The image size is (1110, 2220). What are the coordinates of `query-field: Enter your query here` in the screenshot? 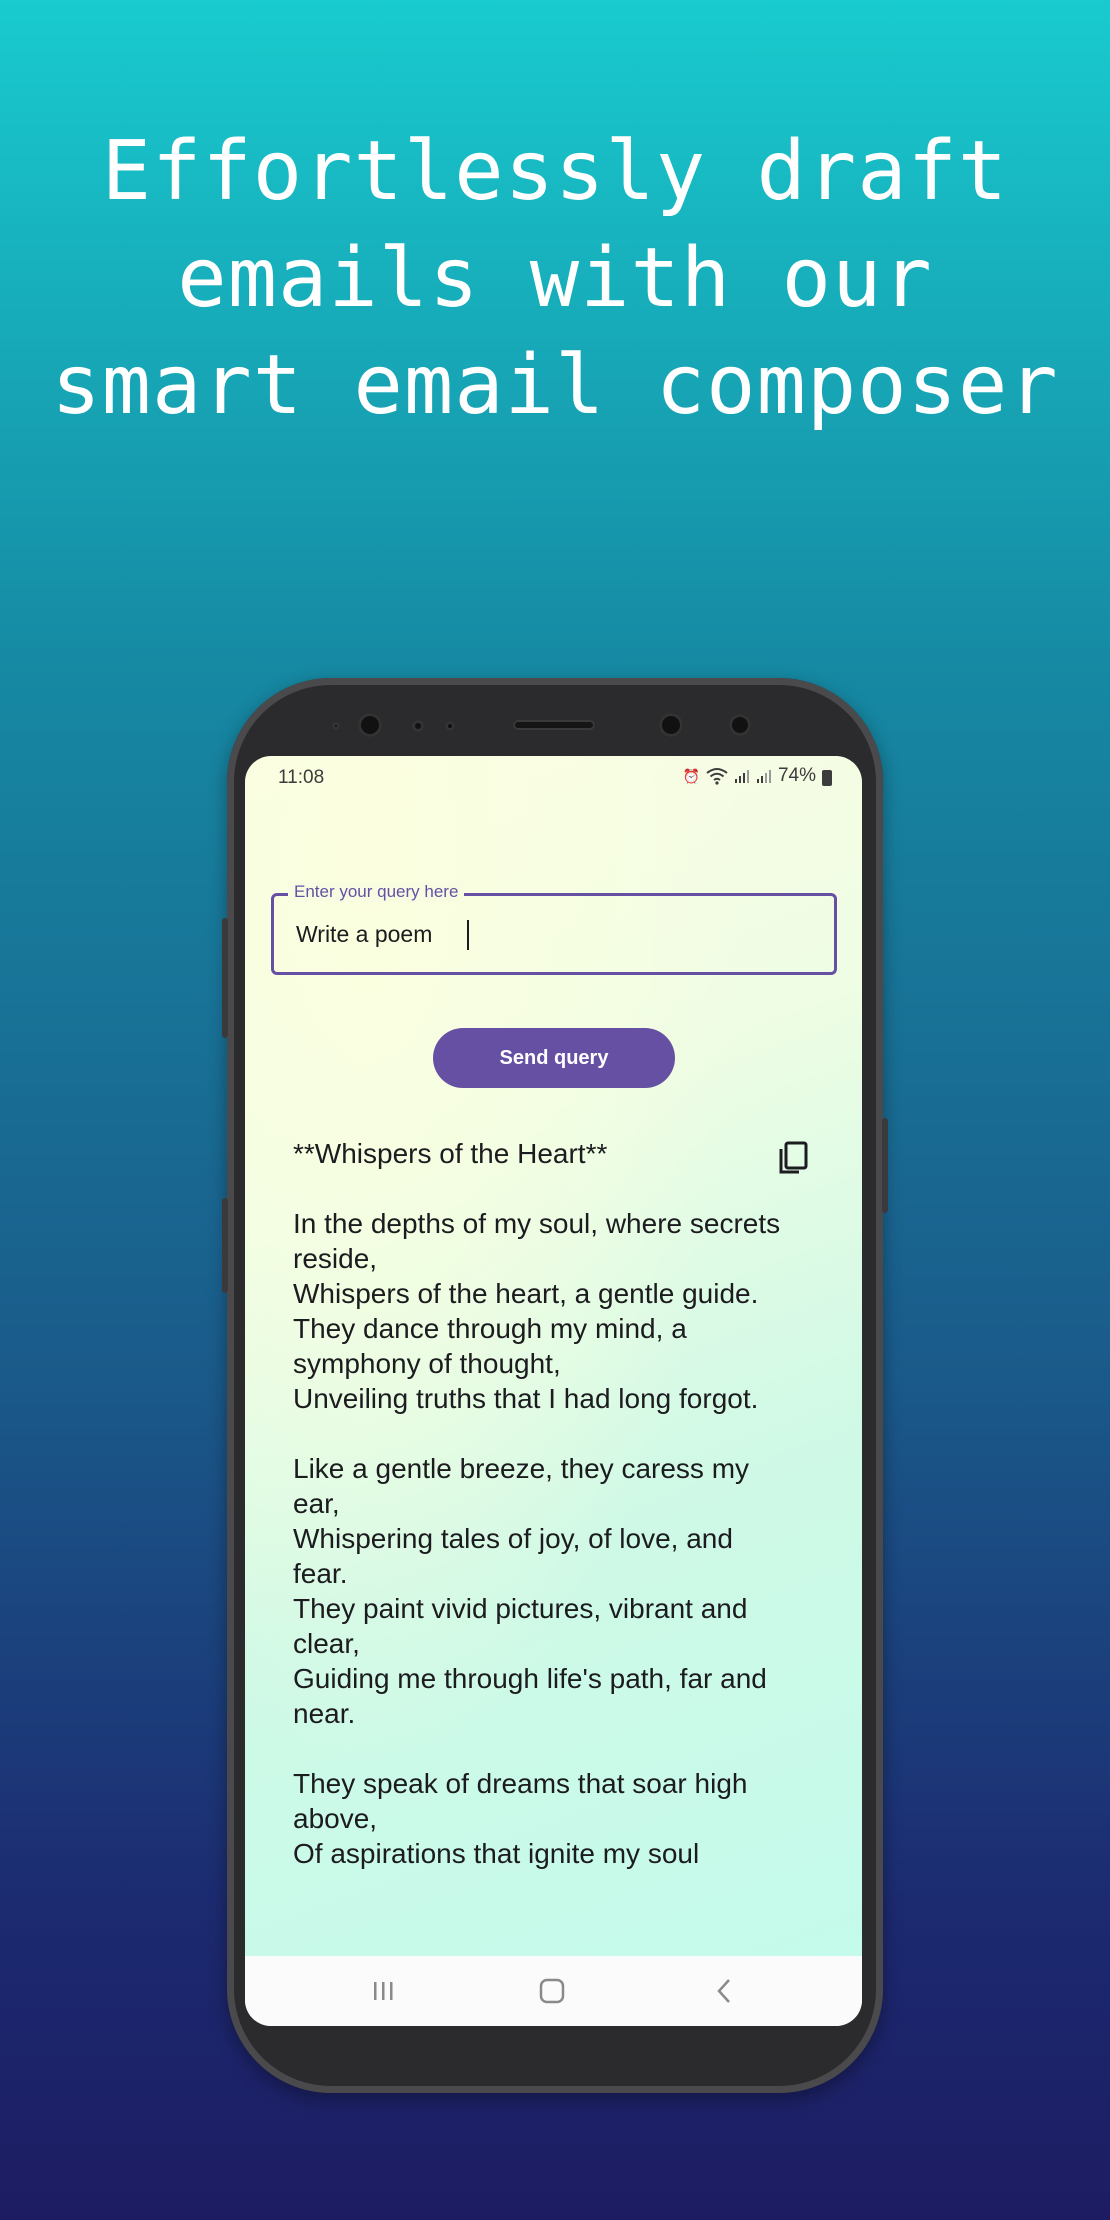 It's located at (554, 928).